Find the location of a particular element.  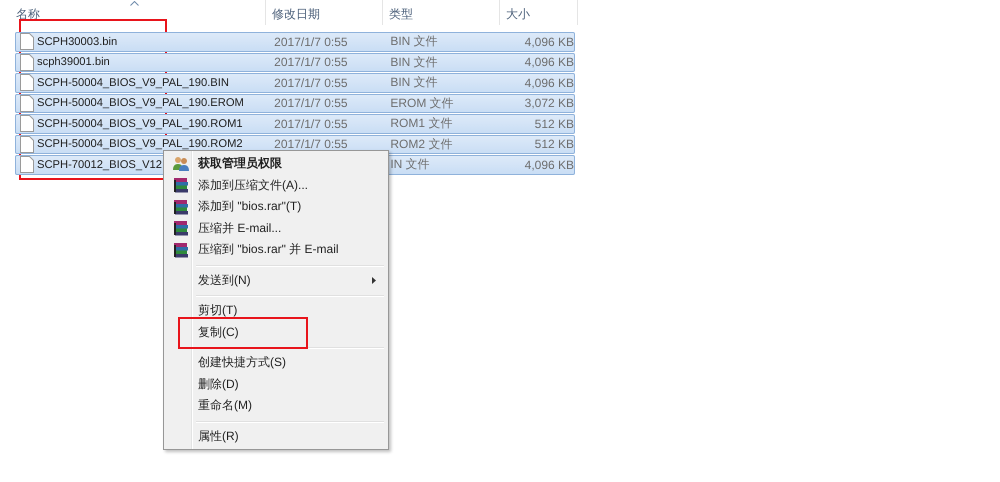

file-name: SCPH-50004_BIOS_V9_PAL_190.EROM is located at coordinates (140, 103).